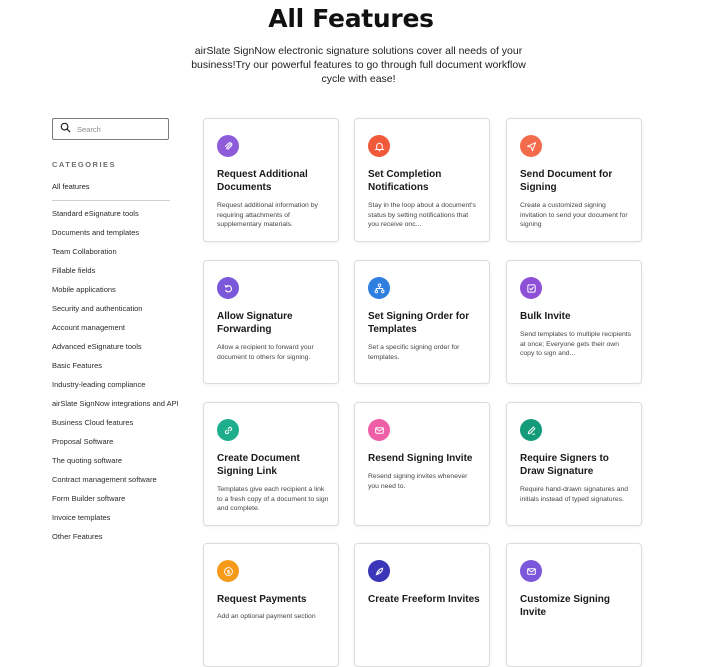 The image size is (702, 667). What do you see at coordinates (65, 129) in the screenshot?
I see `search-icon` at bounding box center [65, 129].